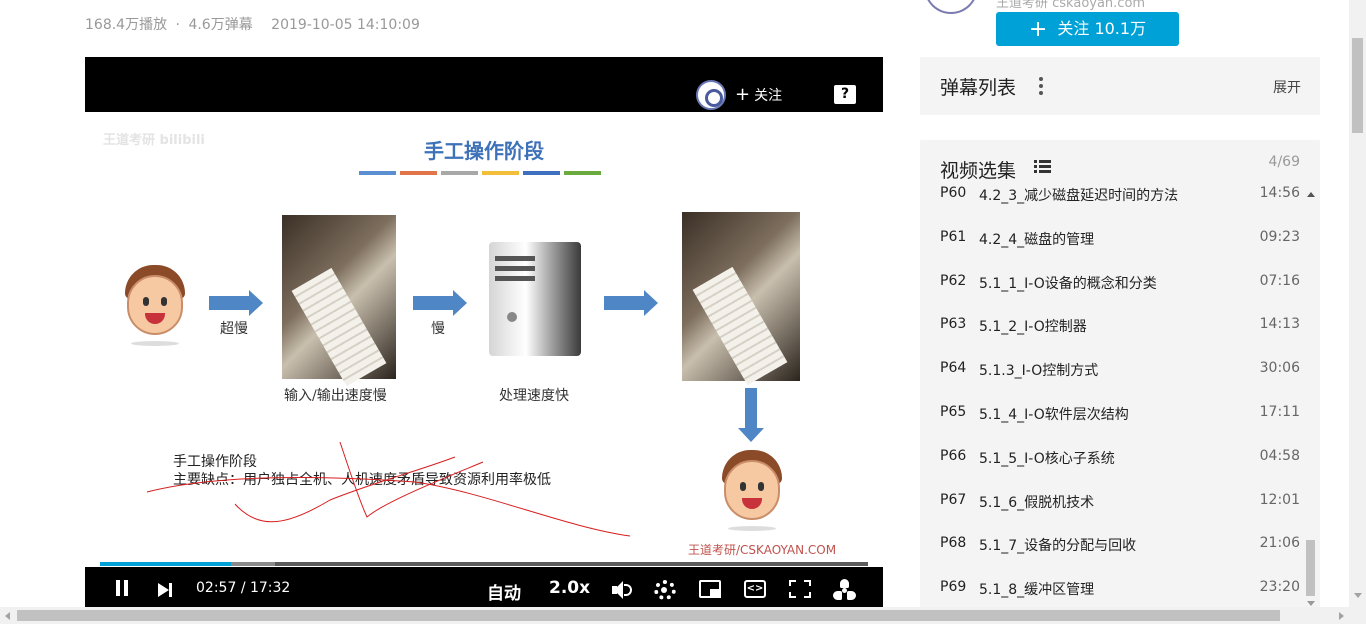  Describe the element at coordinates (1079, 196) in the screenshot. I see `episode-title: 4.2_3_减少磁盘延迟时间的方法` at that location.